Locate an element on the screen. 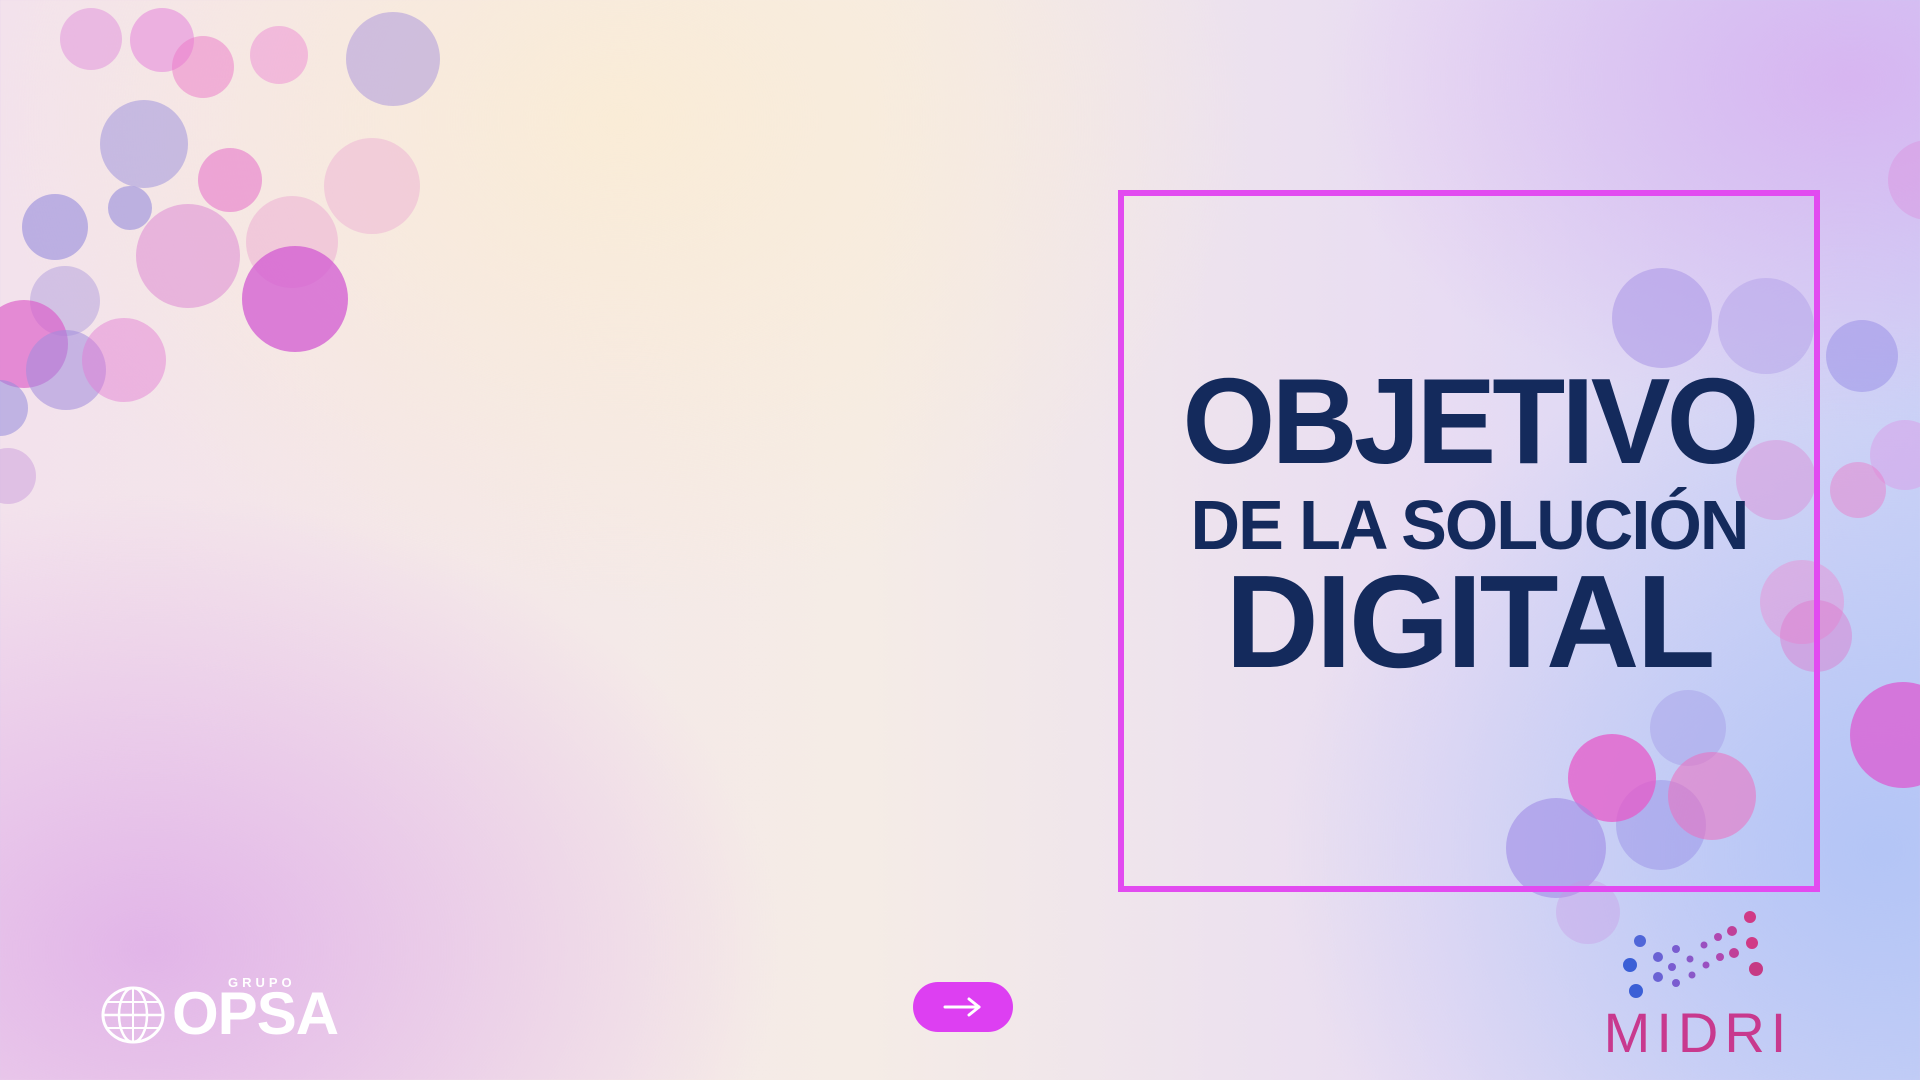  logo-opsa-text: OPSA is located at coordinates (255, 1013).